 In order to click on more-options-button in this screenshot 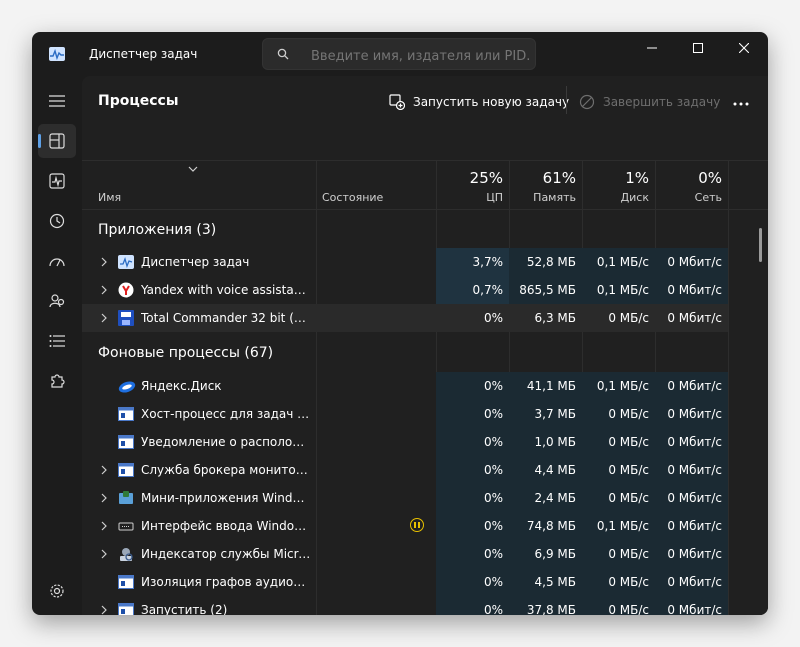, I will do `click(742, 102)`.